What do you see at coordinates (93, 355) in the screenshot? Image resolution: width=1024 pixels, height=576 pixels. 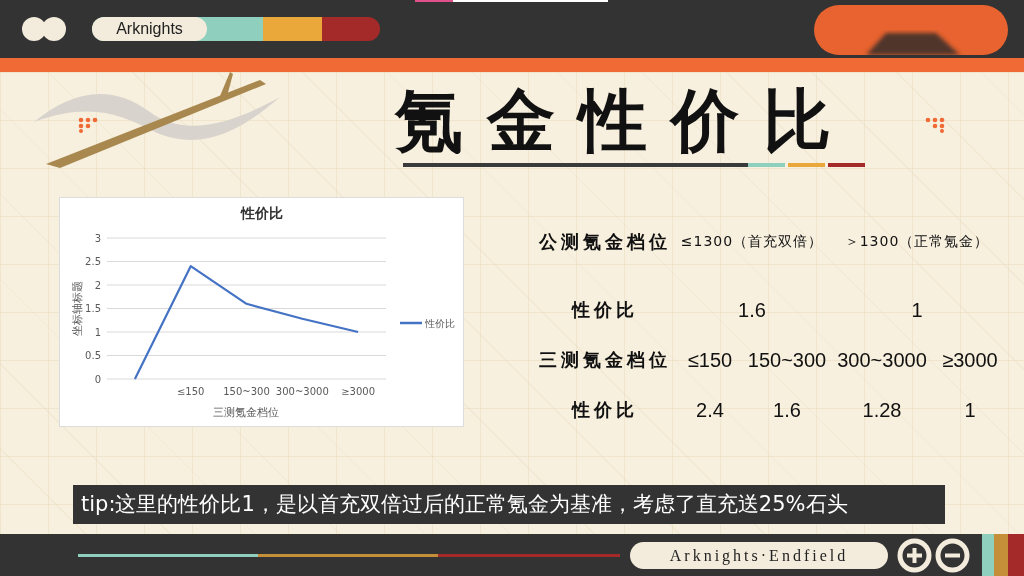 I see `y-tick-label: 0.5` at bounding box center [93, 355].